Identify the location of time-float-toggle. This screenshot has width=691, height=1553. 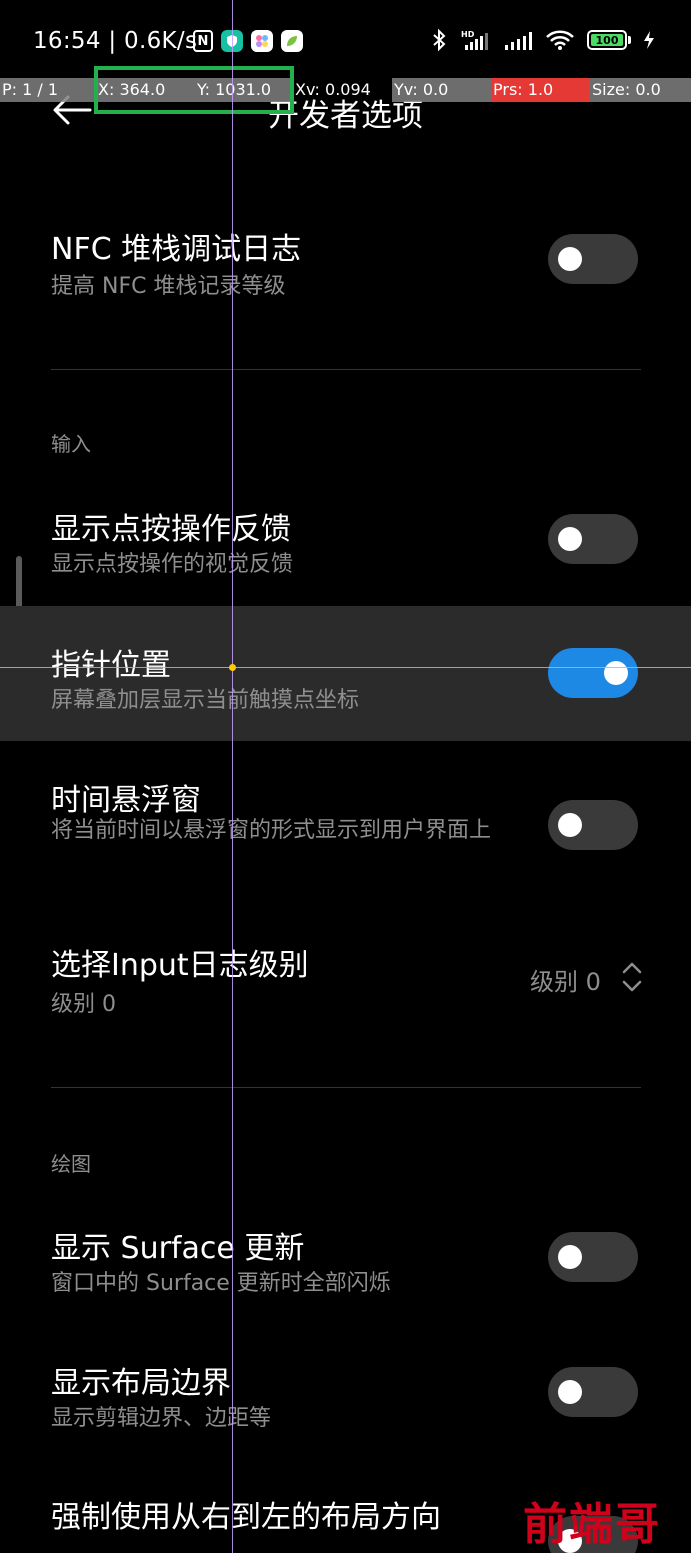
(593, 825).